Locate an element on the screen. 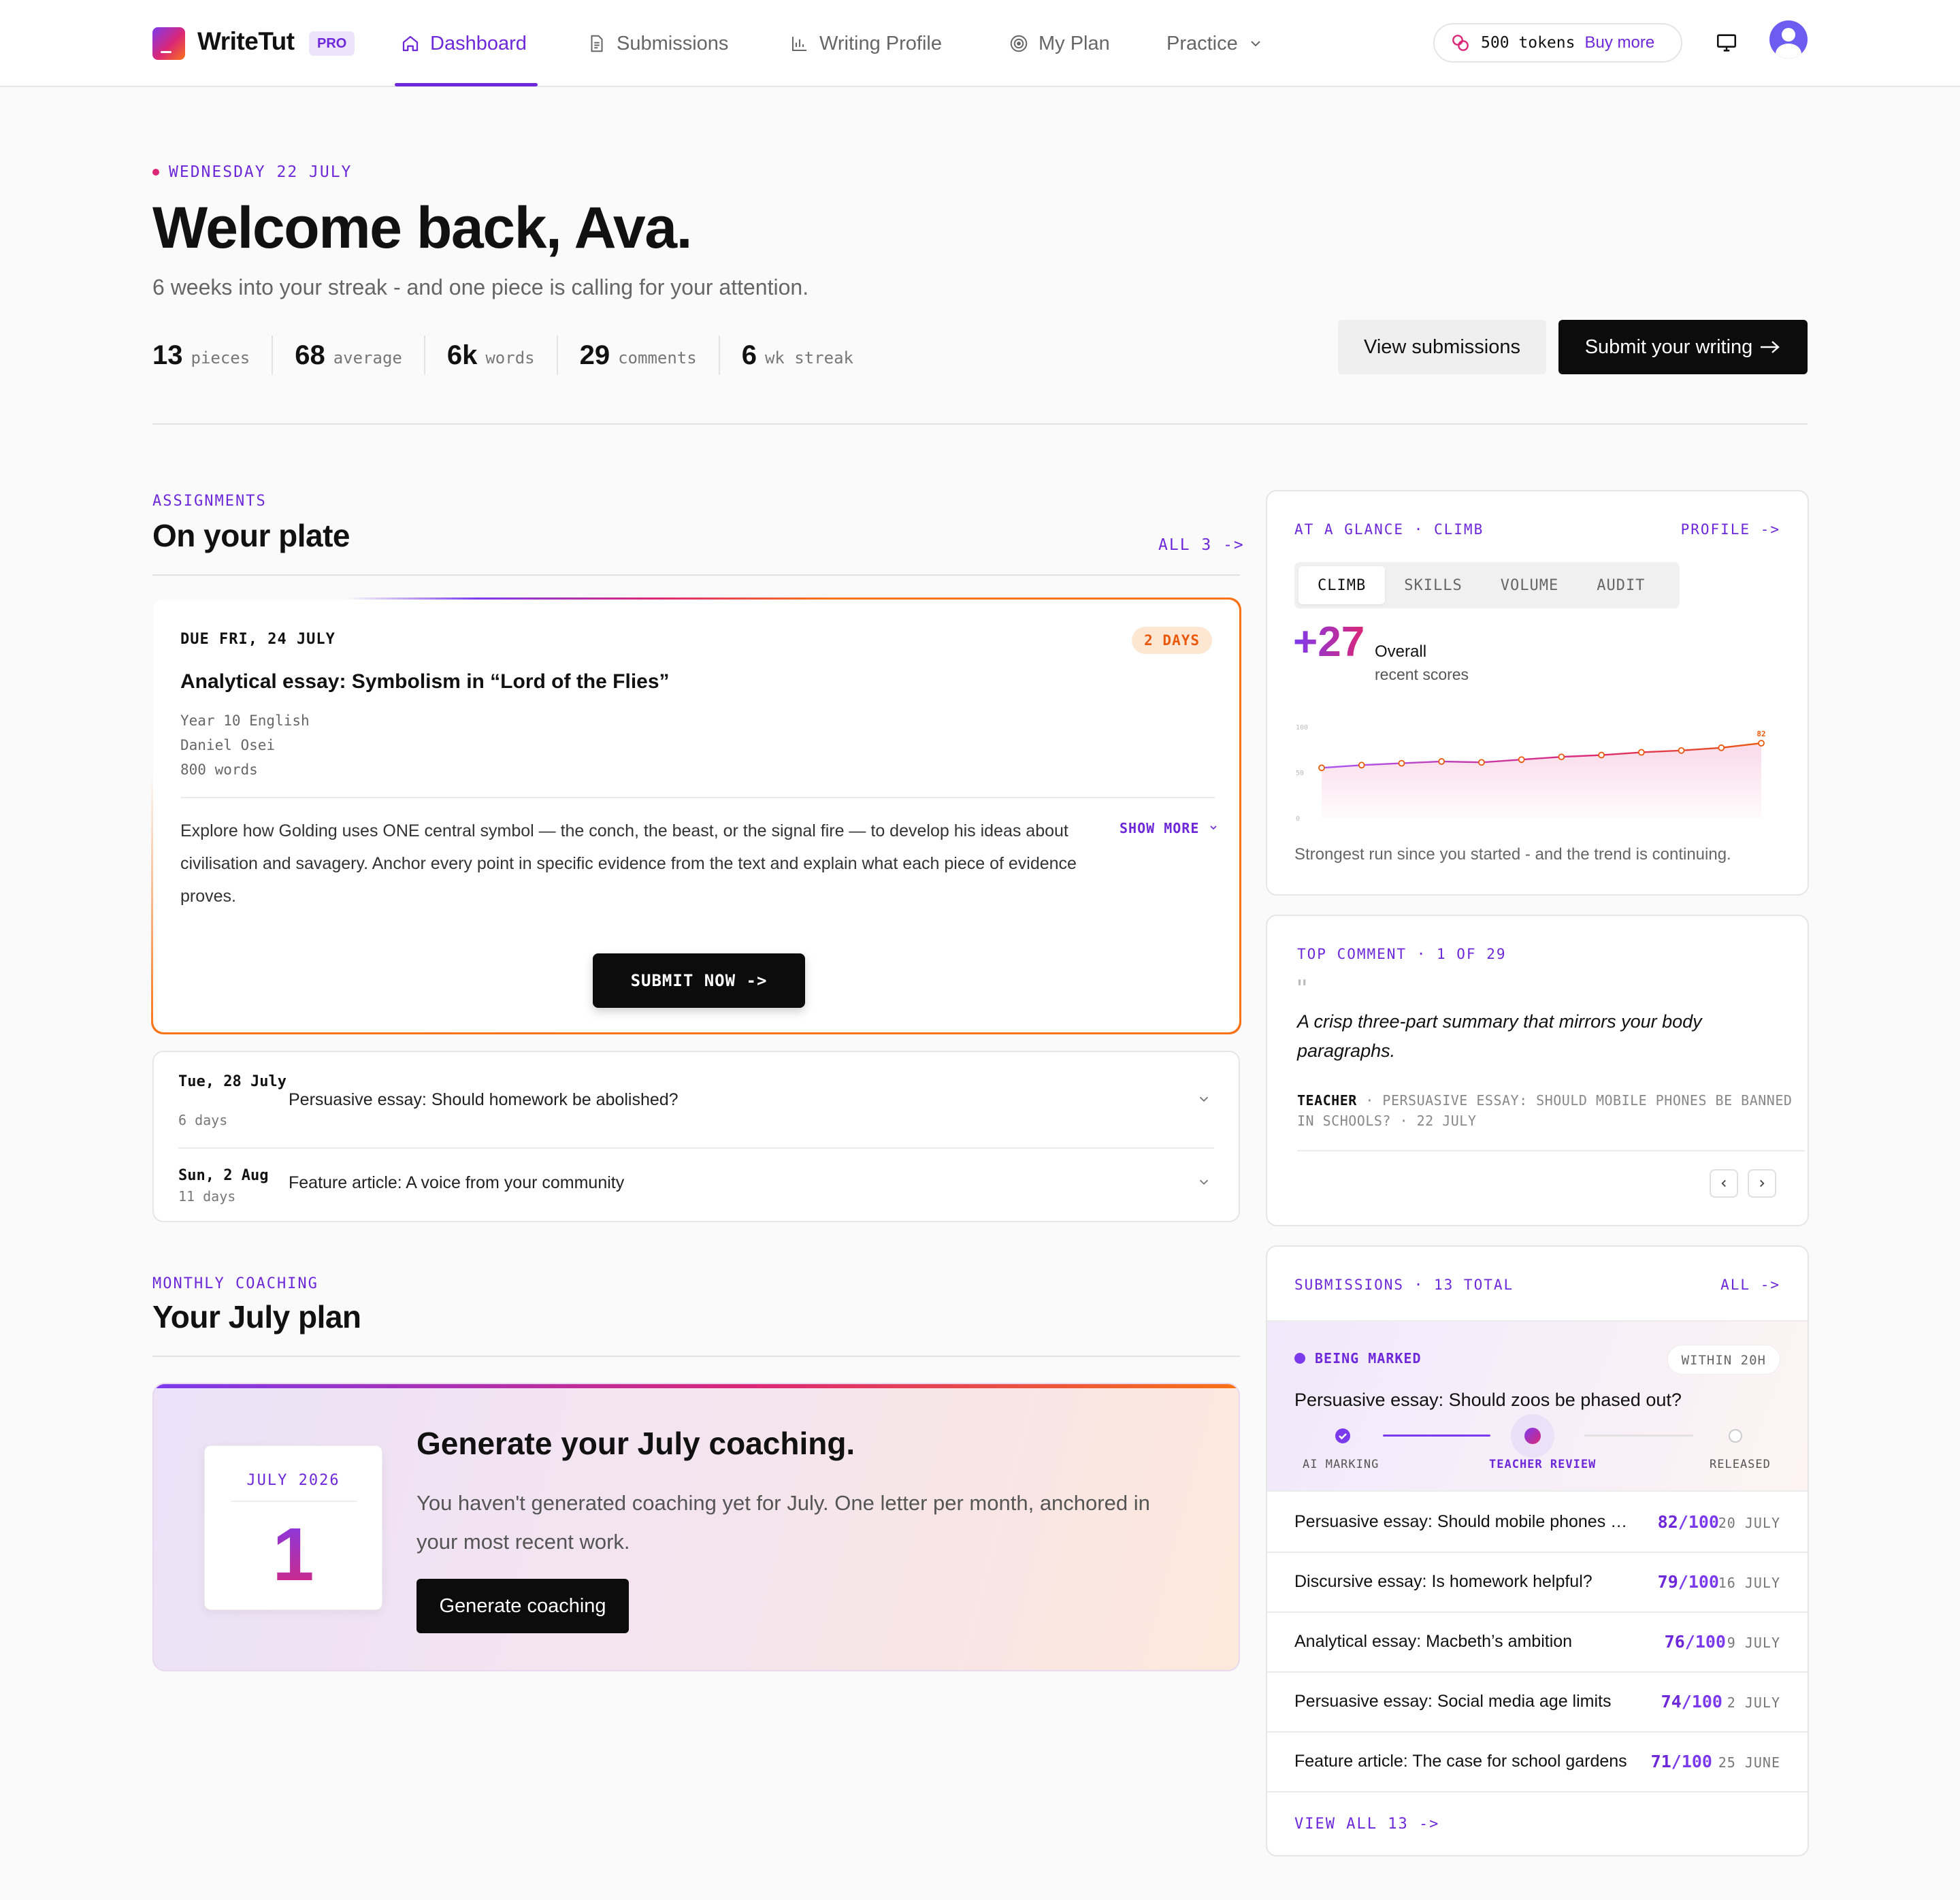 This screenshot has height=1900, width=1960. buy-more-link: Buy more is located at coordinates (1619, 42).